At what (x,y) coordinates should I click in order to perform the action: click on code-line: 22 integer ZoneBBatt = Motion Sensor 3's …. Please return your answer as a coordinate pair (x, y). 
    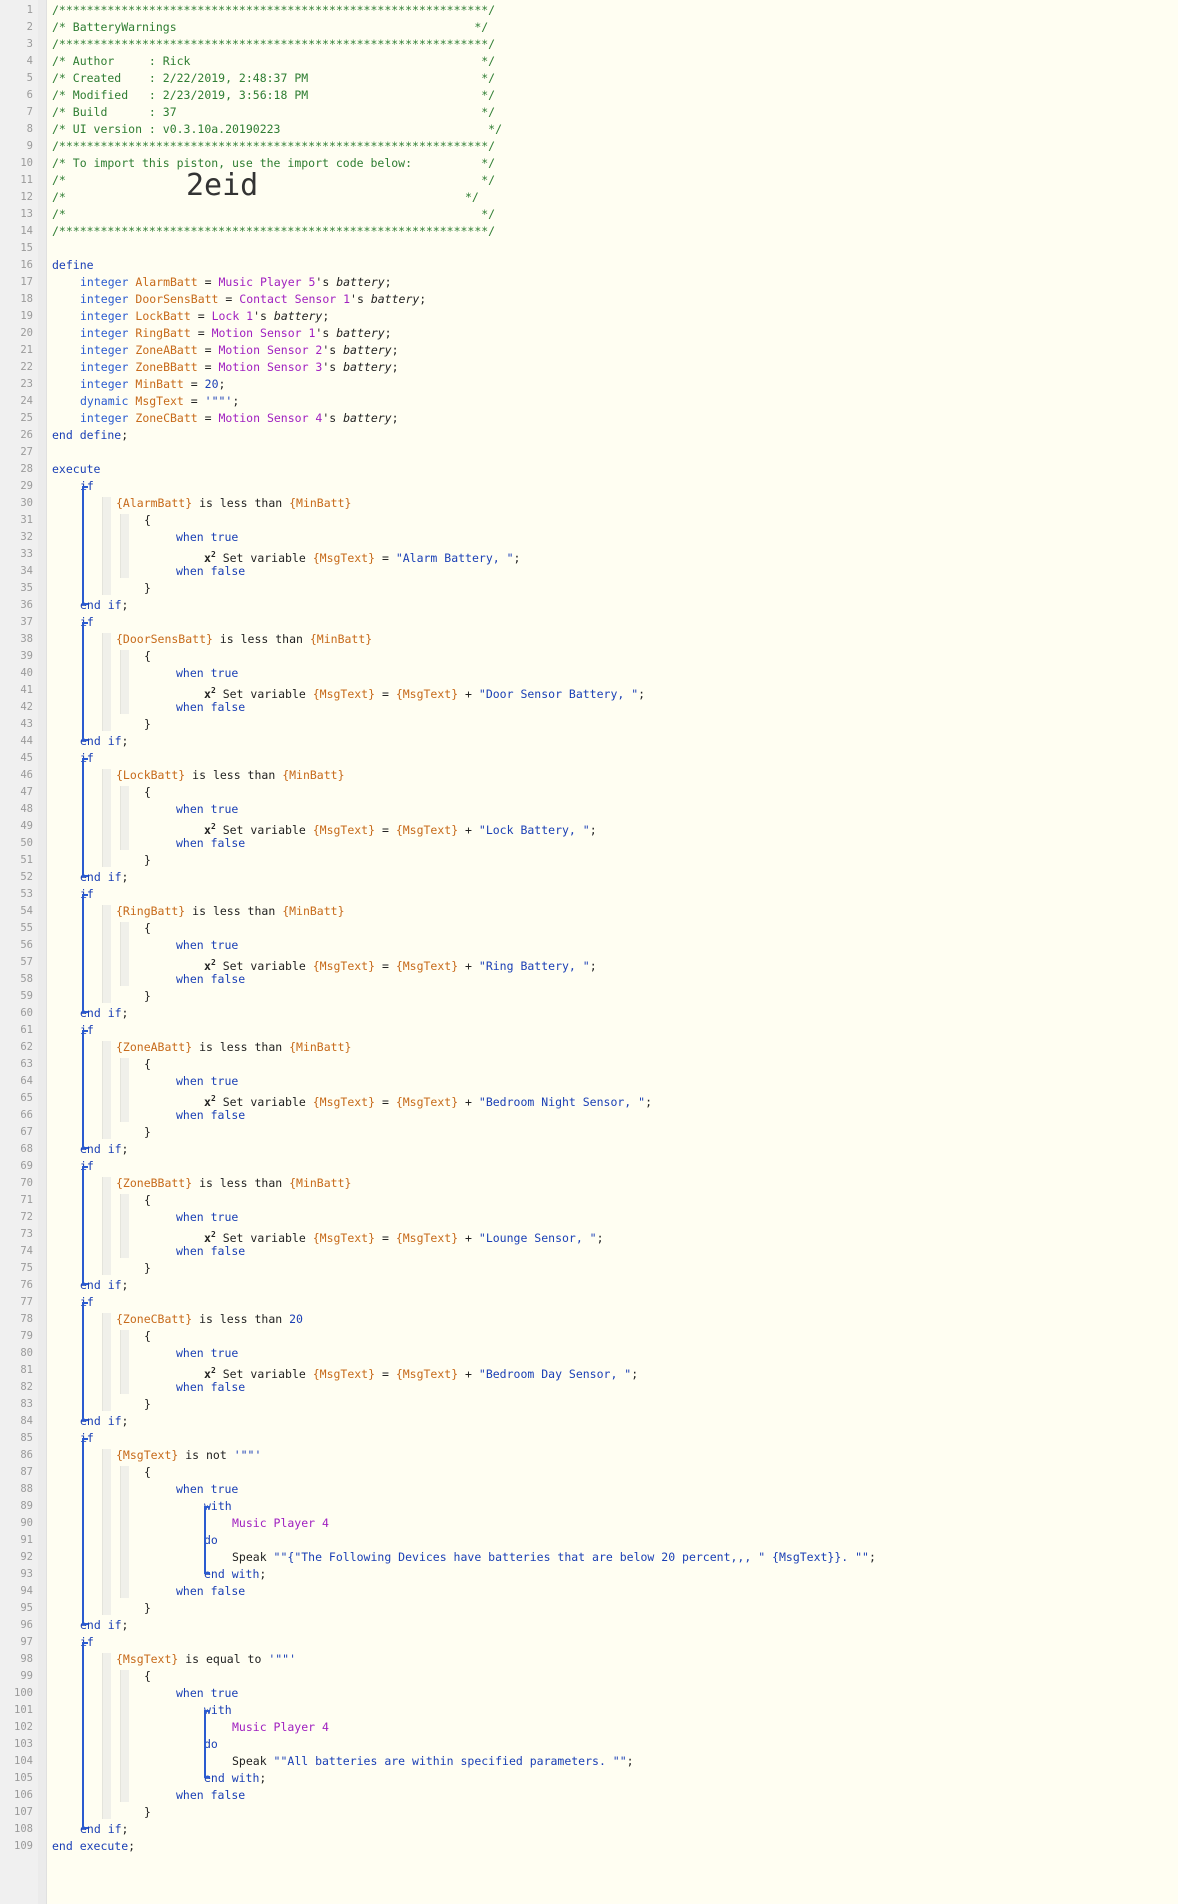
    Looking at the image, I should click on (589, 367).